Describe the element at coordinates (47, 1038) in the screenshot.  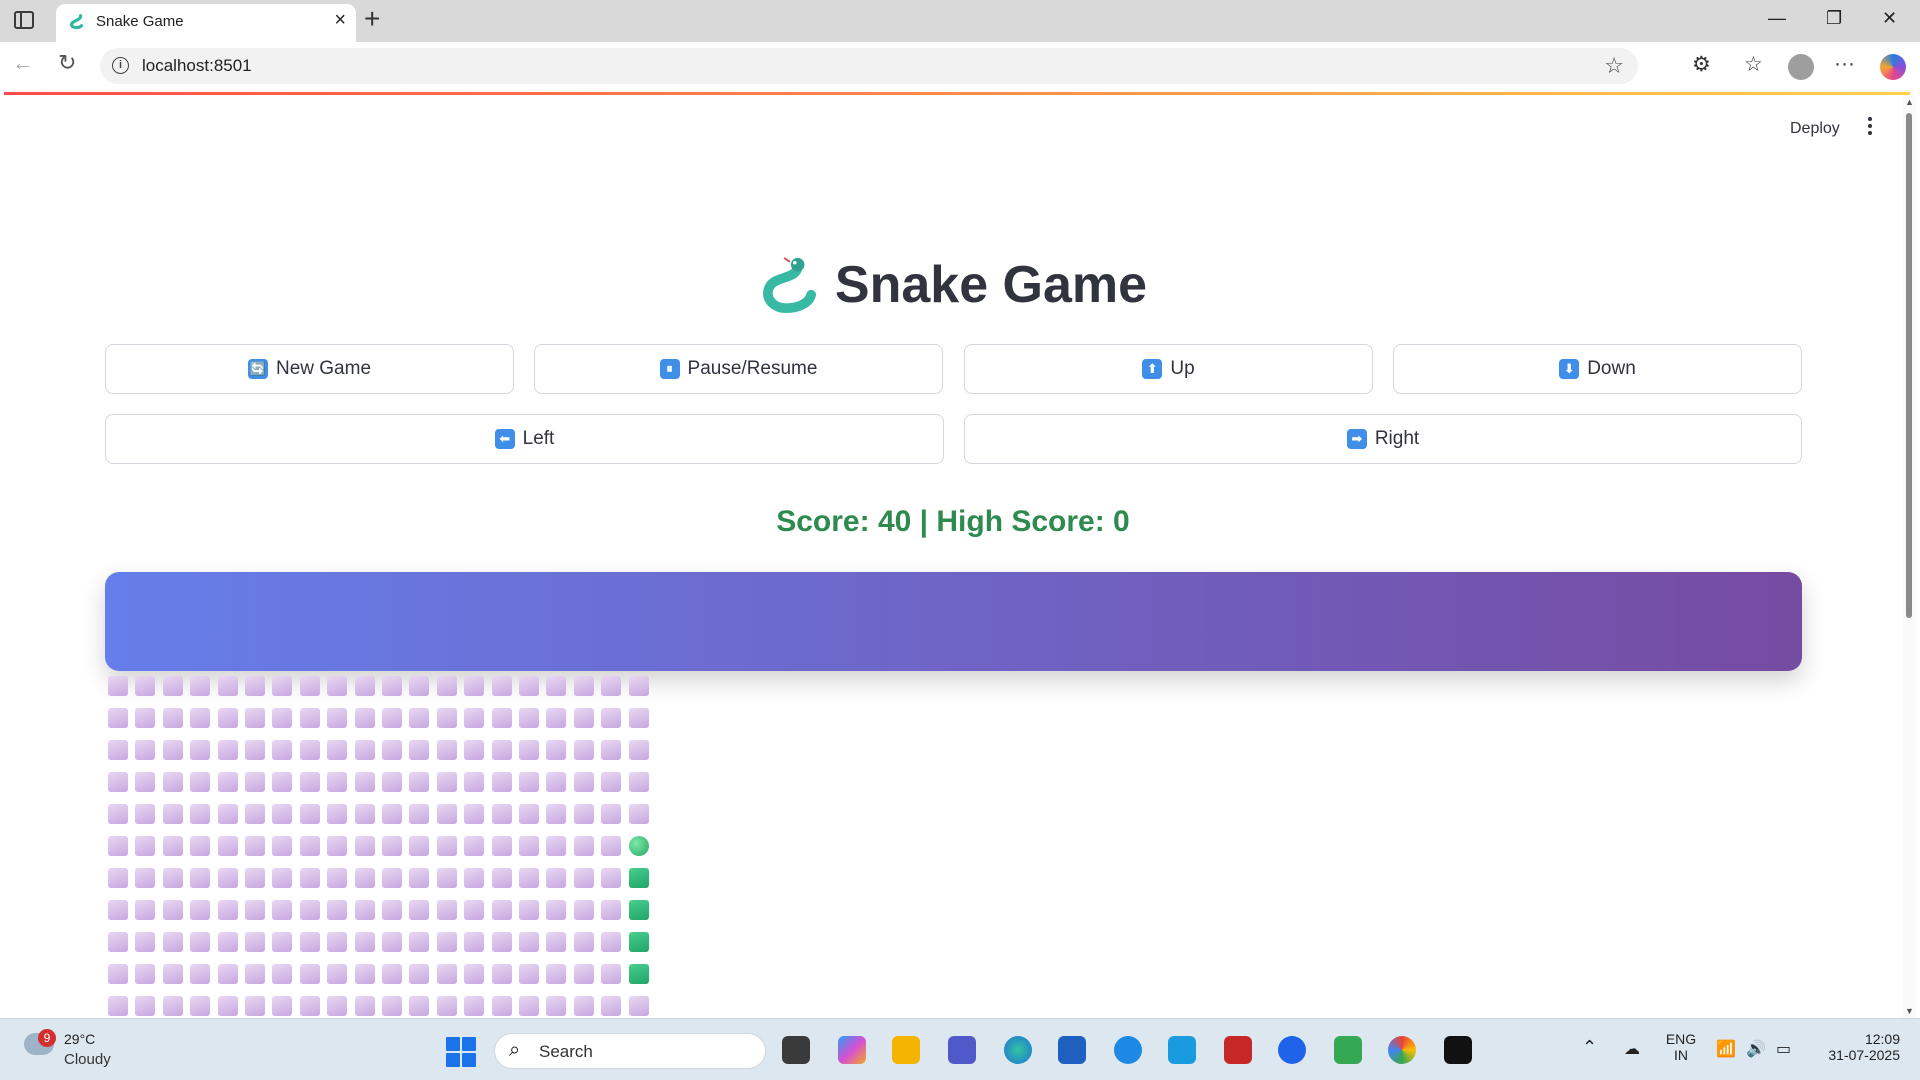
I see `weather-badge: 9` at that location.